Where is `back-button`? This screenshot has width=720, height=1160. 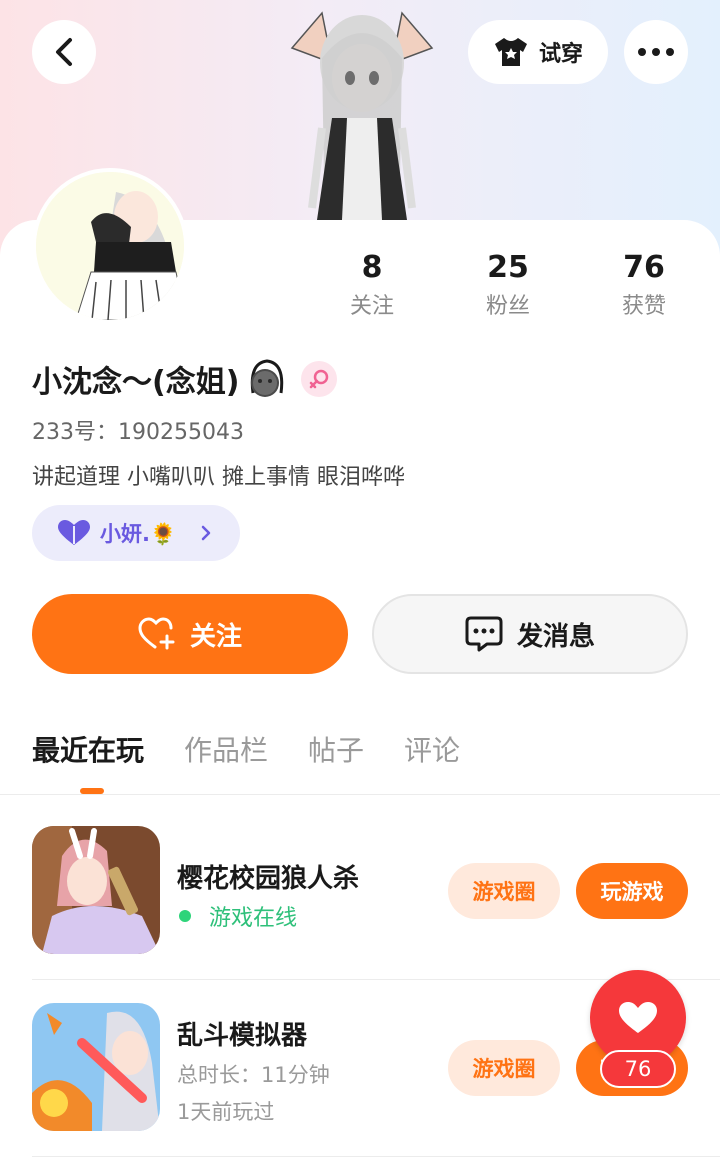
back-button is located at coordinates (64, 52).